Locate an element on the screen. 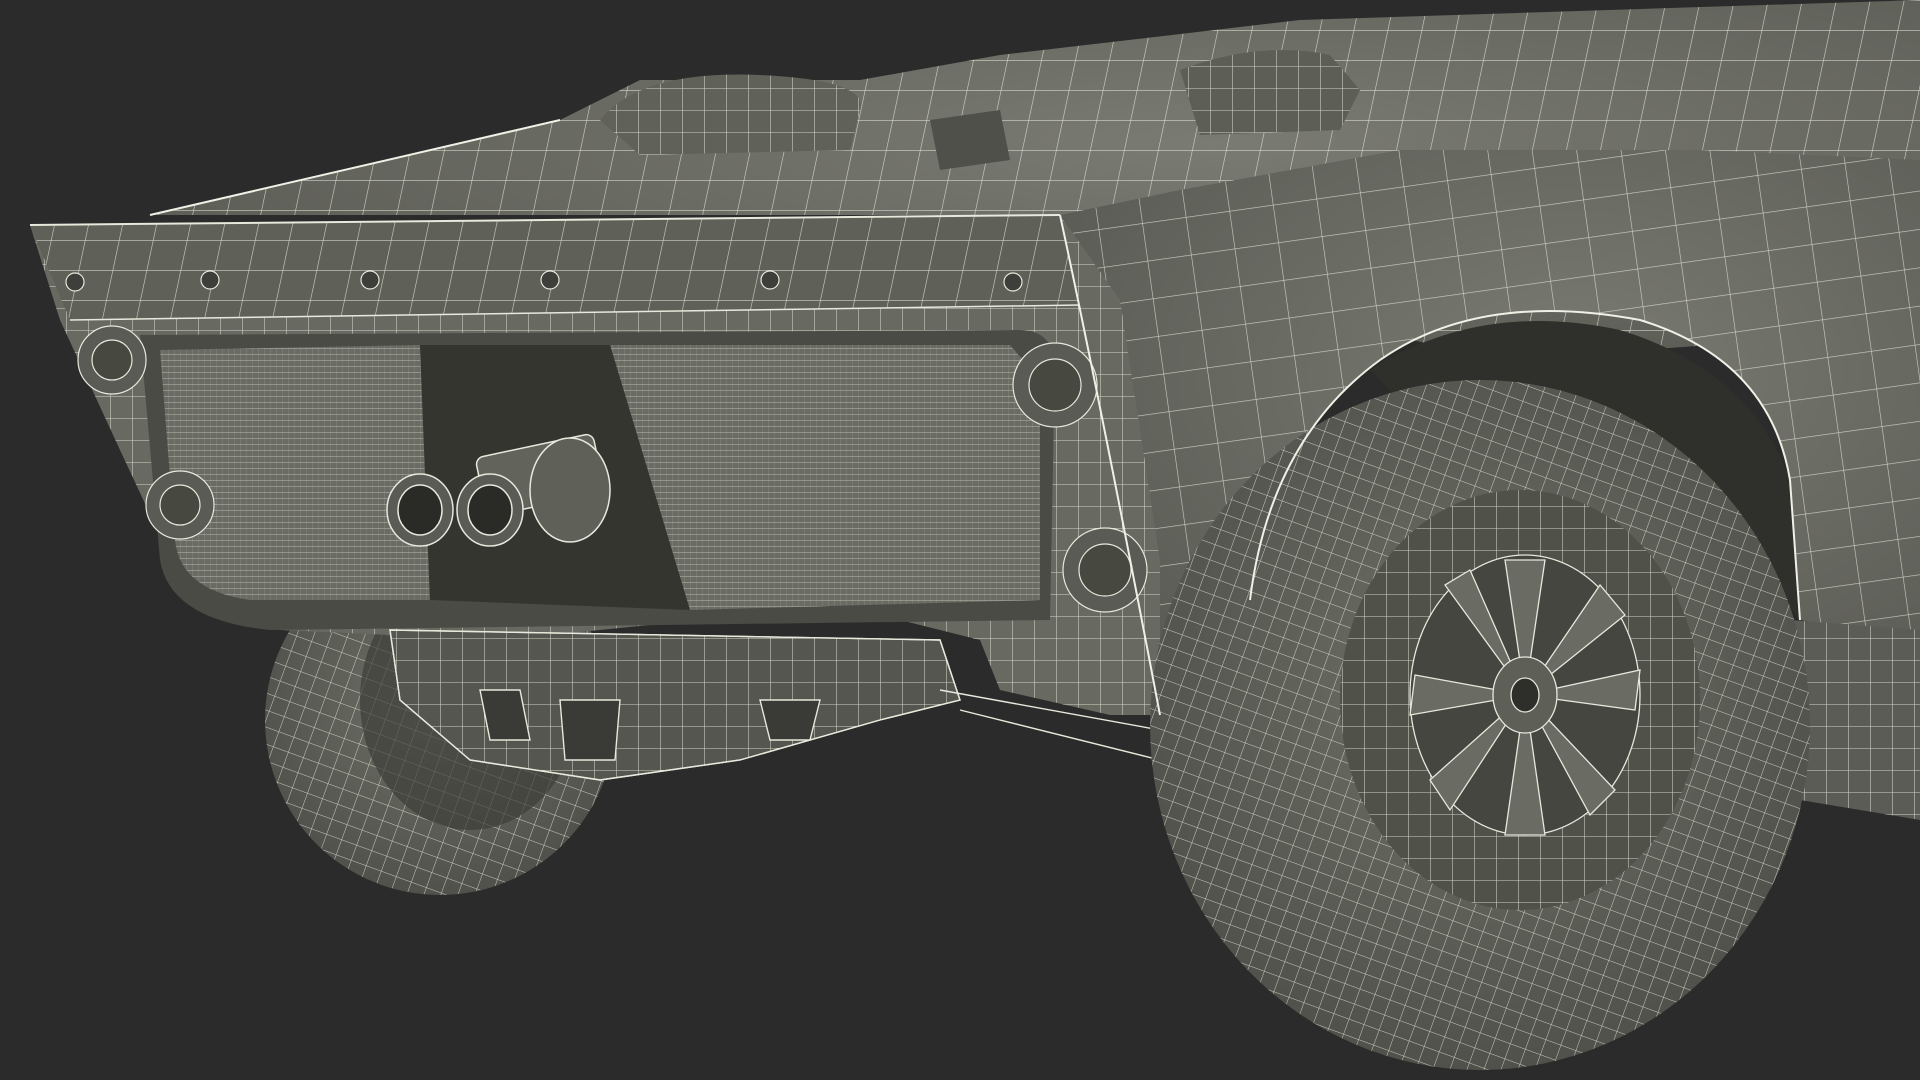 This screenshot has height=1080, width=1920. wheel-rim is located at coordinates (1525, 695).